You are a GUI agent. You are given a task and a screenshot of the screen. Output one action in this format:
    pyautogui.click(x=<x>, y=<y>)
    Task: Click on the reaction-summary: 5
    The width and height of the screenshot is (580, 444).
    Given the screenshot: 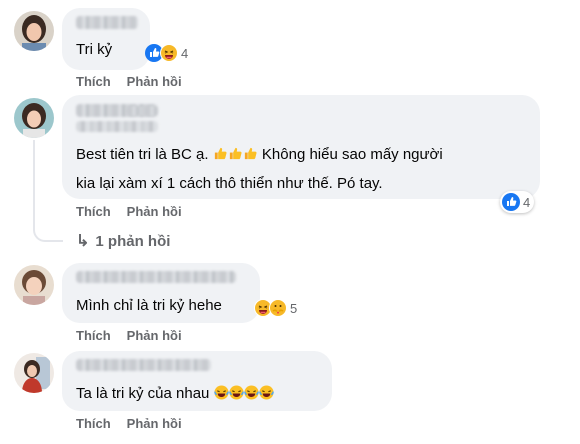 What is the action you would take?
    pyautogui.click(x=275, y=308)
    